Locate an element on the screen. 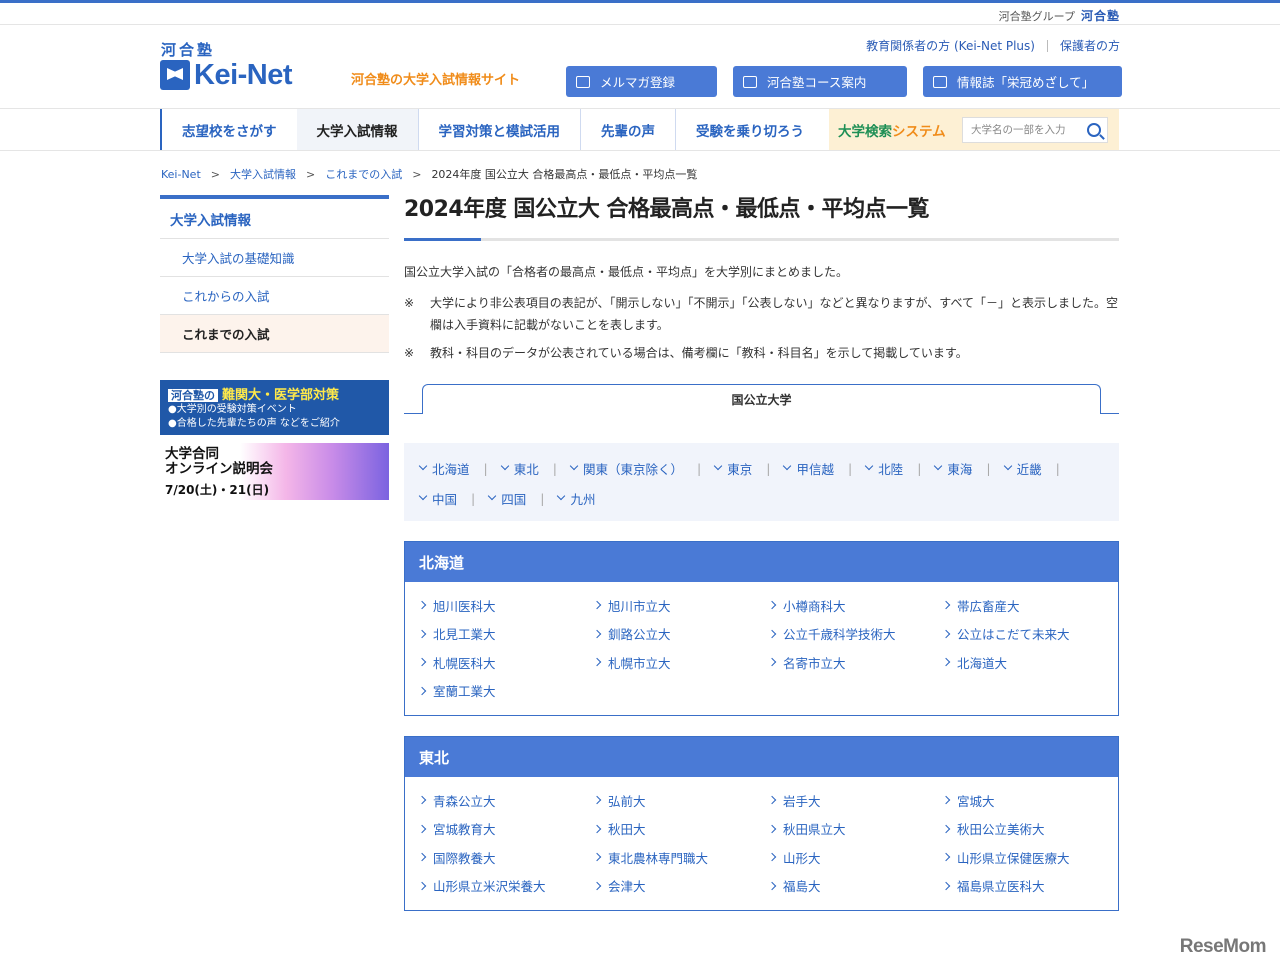  region-nav-link: 東海 is located at coordinates (952, 468).